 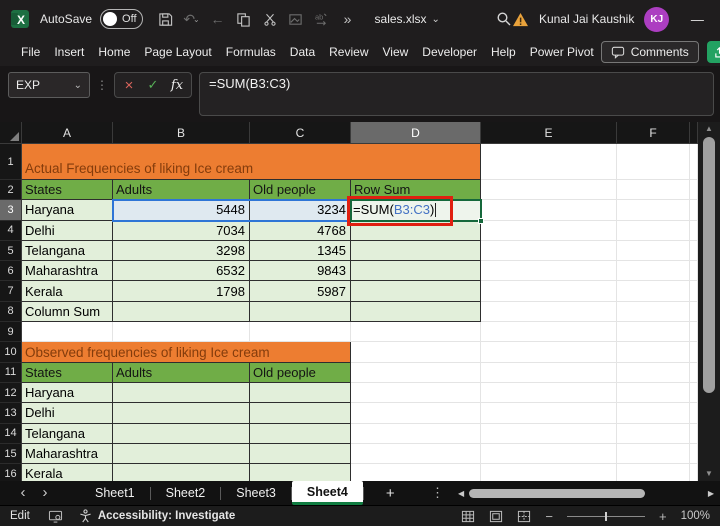 What do you see at coordinates (416, 393) in the screenshot?
I see `cell-D12` at bounding box center [416, 393].